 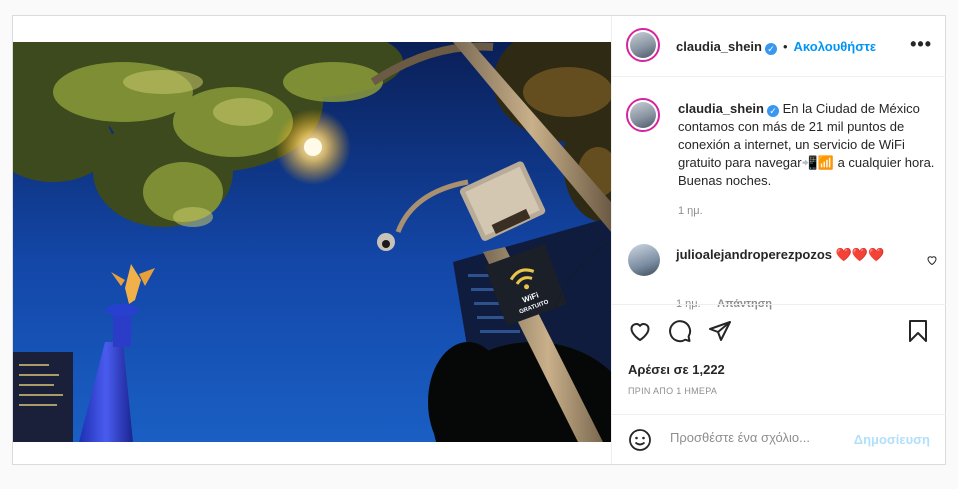 I want to click on more-options-icon: •••, so click(x=921, y=44).